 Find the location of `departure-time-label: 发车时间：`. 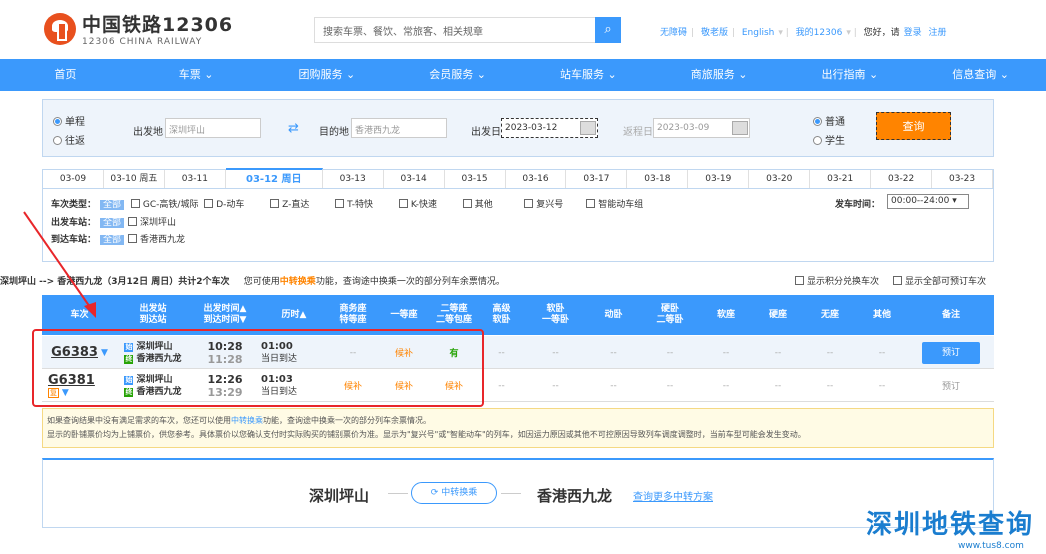

departure-time-label: 发车时间： is located at coordinates (858, 205).